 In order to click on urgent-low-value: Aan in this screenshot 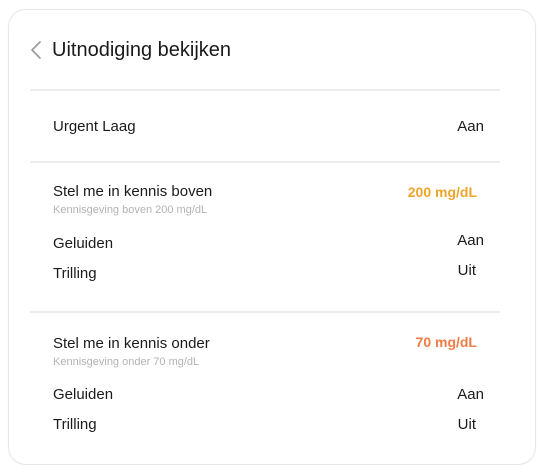, I will do `click(470, 127)`.